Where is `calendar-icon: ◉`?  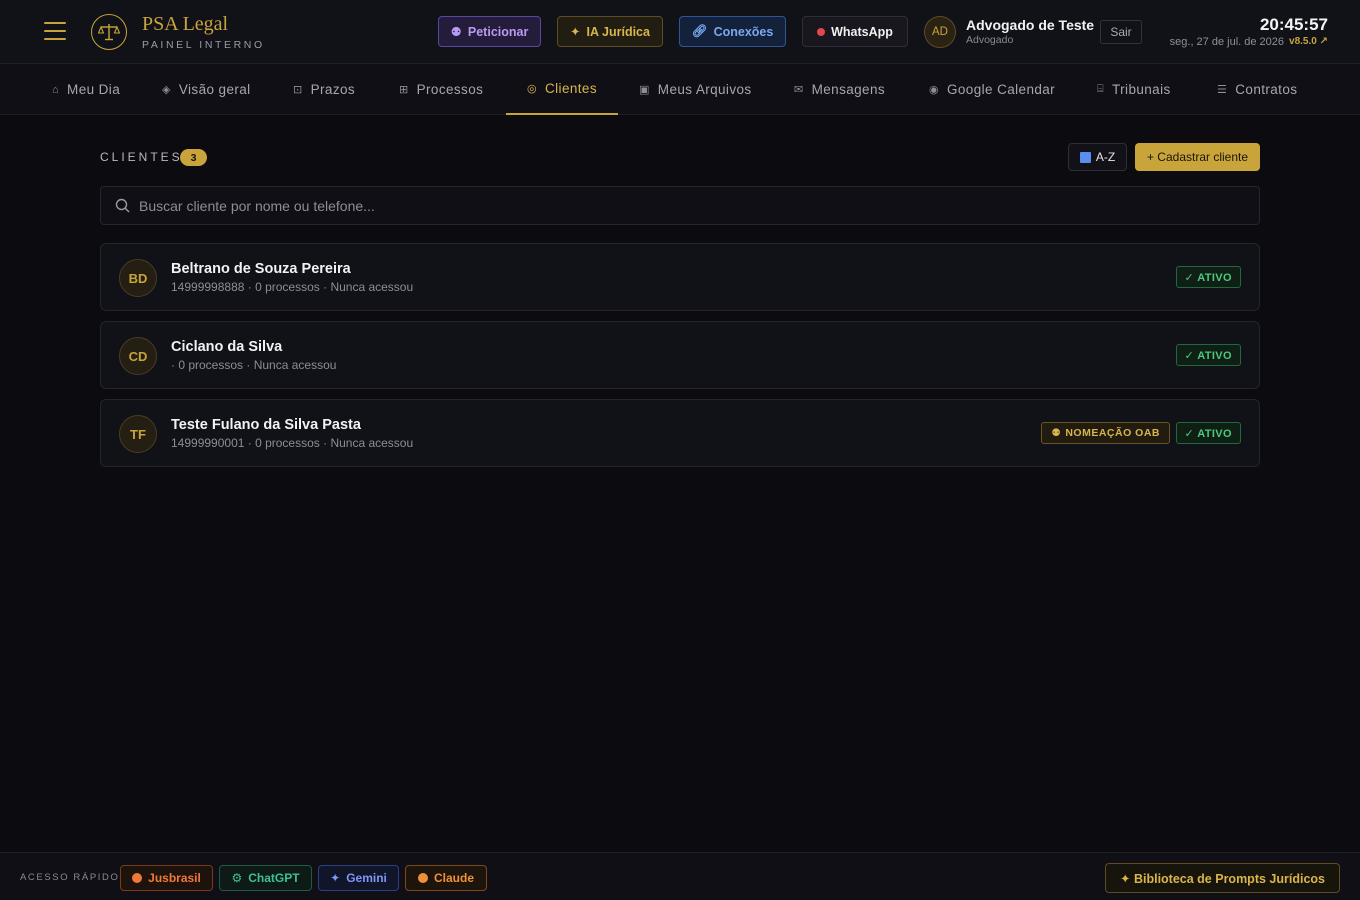 calendar-icon: ◉ is located at coordinates (934, 90).